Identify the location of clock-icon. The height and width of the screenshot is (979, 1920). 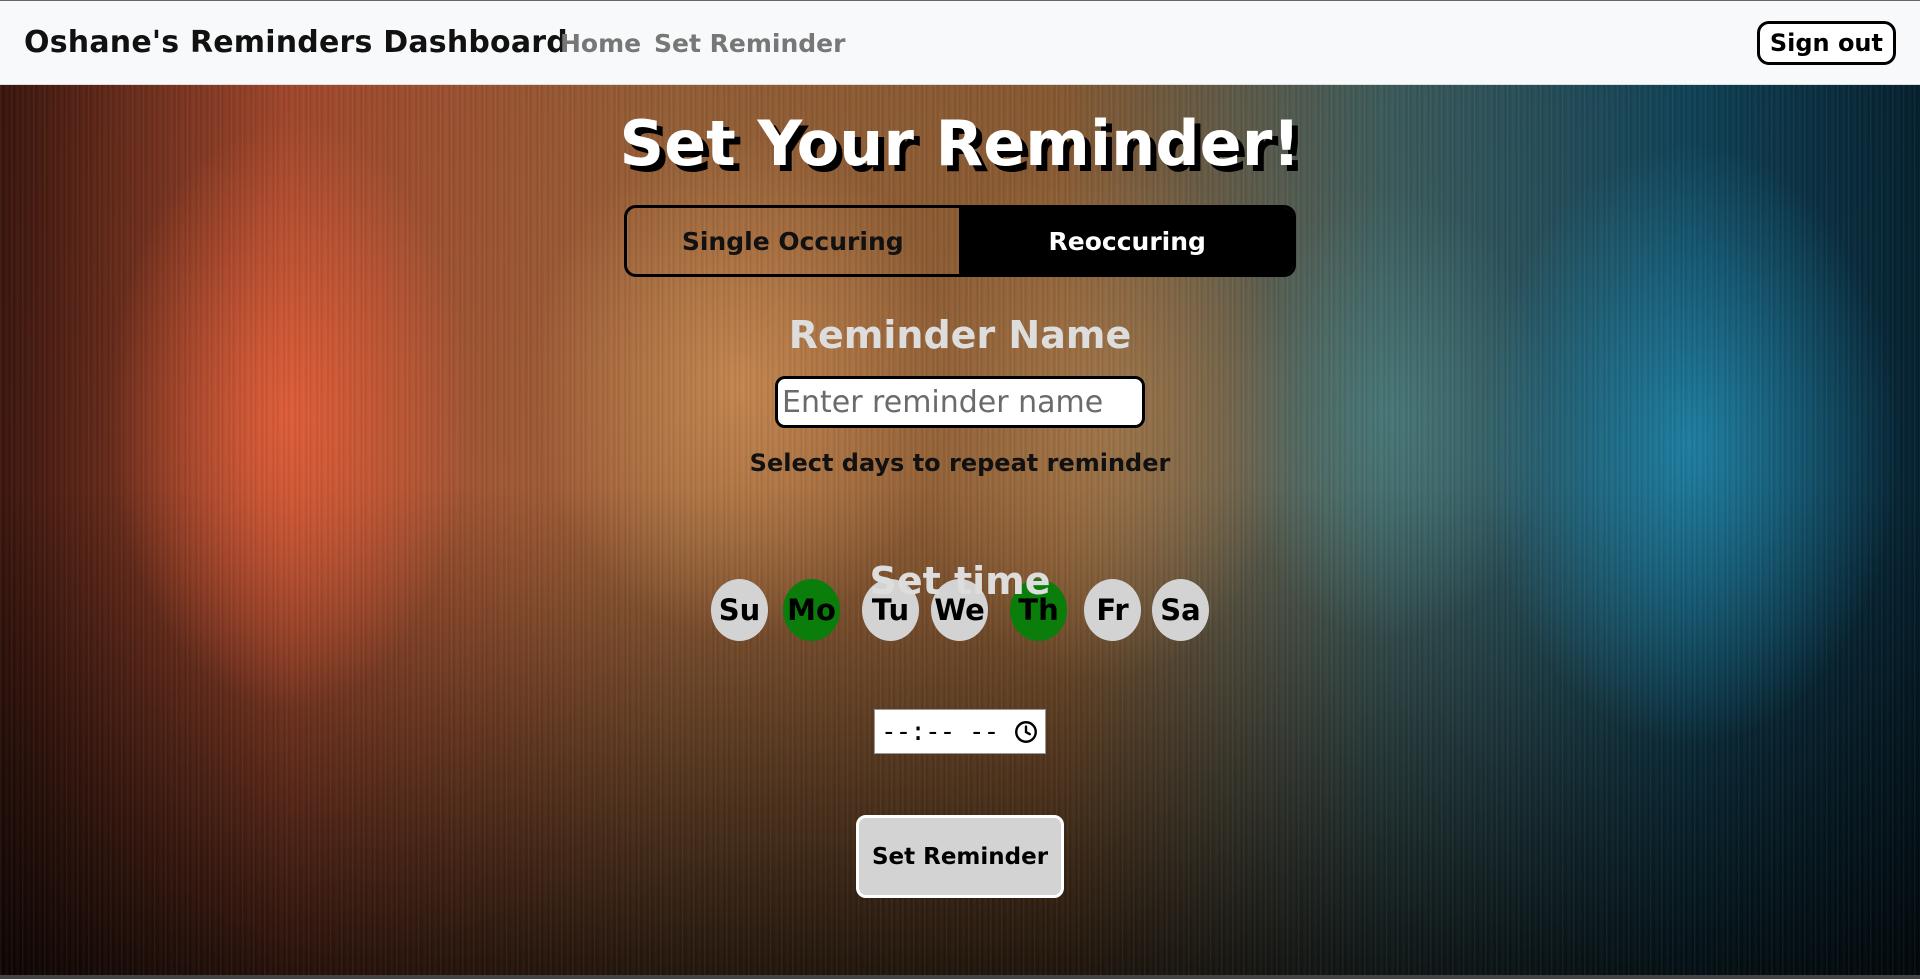
(1026, 732).